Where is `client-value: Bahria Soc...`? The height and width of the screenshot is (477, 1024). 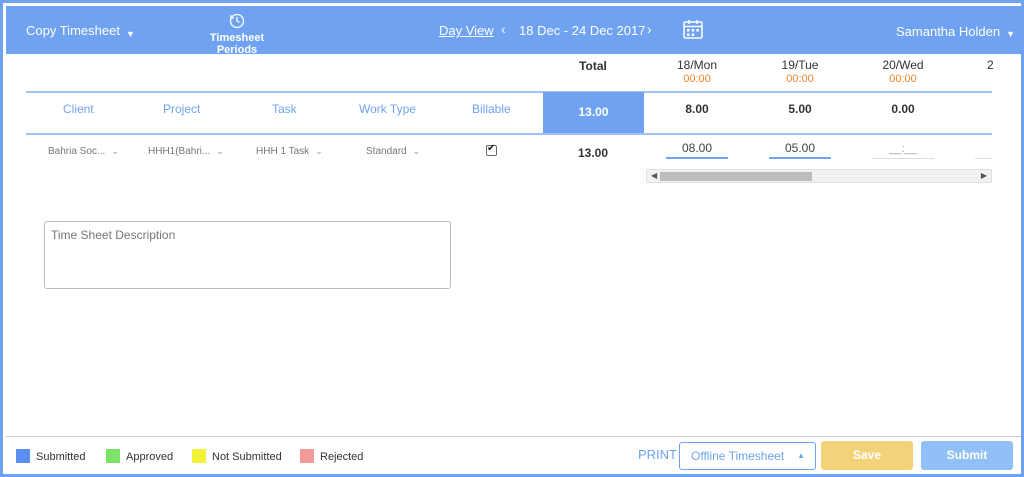 client-value: Bahria Soc... is located at coordinates (77, 151).